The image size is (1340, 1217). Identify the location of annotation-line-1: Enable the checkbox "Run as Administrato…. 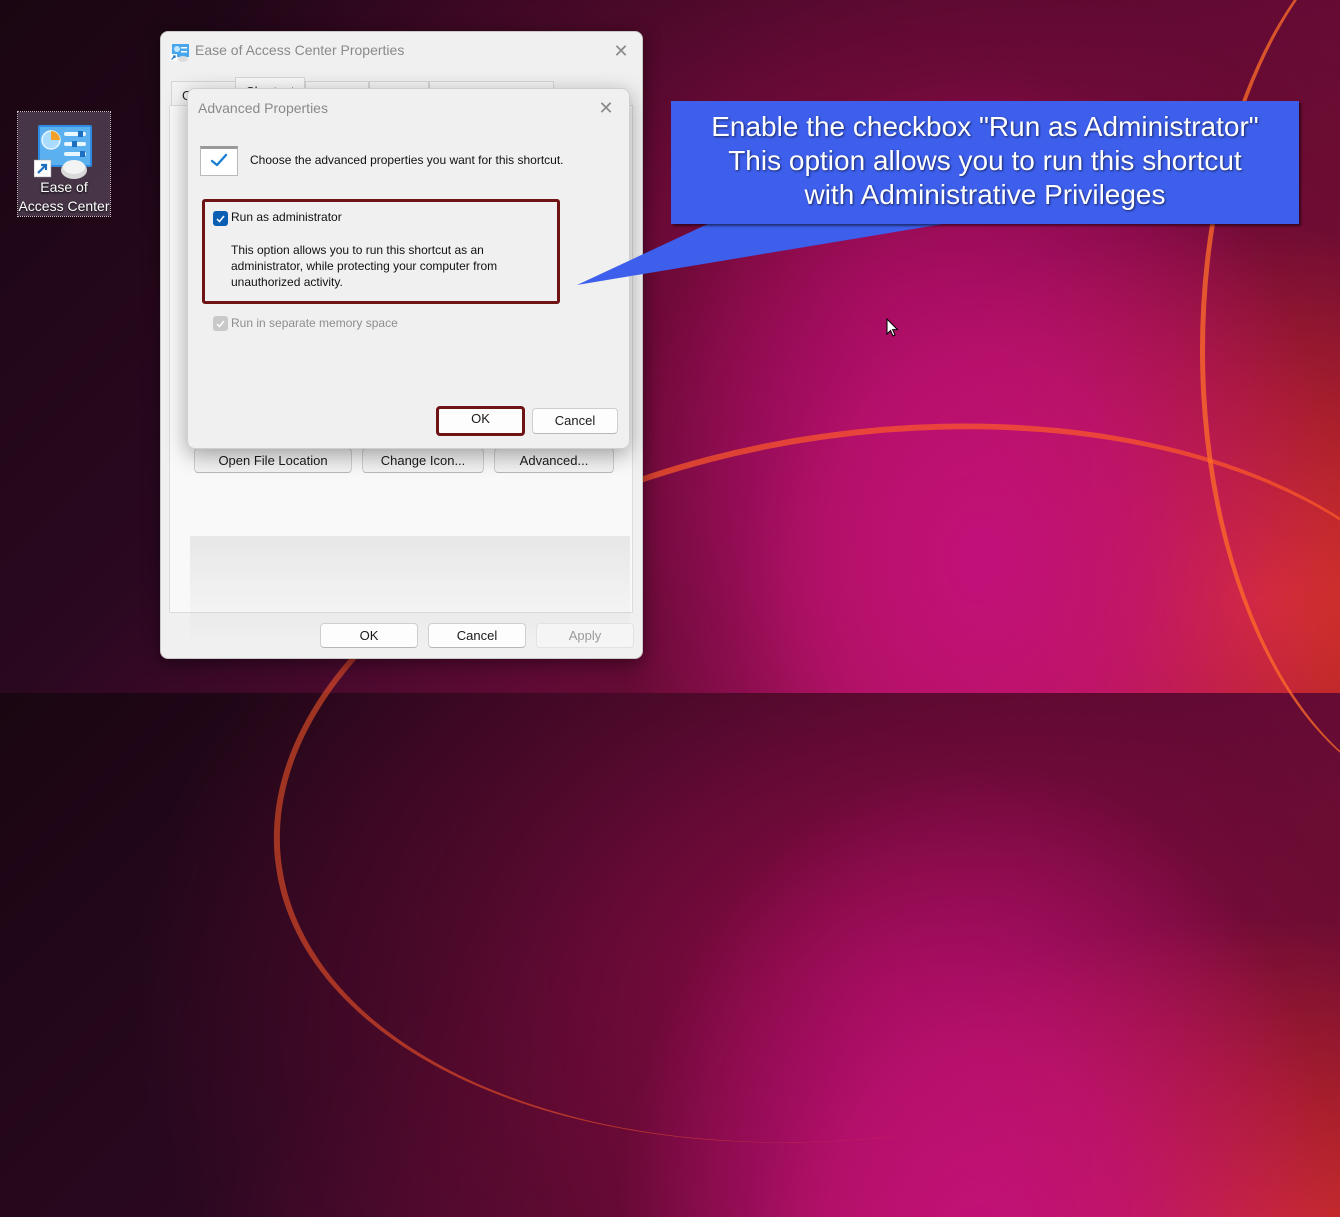
(985, 126).